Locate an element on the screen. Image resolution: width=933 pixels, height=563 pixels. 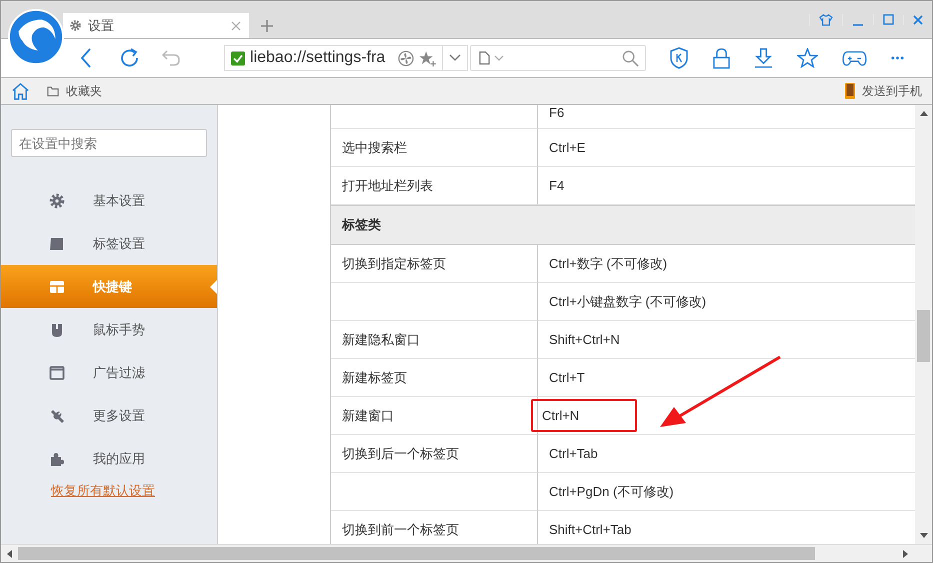
star-plus-icon is located at coordinates (427, 58).